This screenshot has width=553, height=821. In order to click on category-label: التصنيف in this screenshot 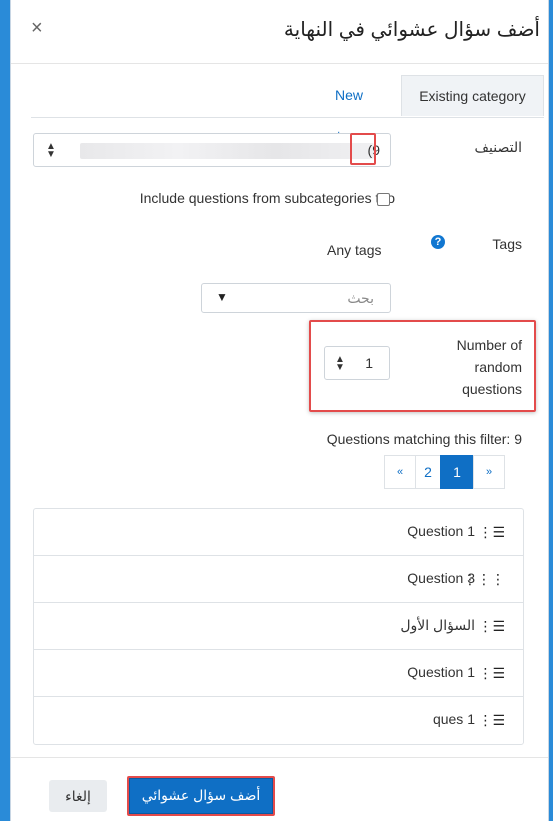, I will do `click(498, 147)`.